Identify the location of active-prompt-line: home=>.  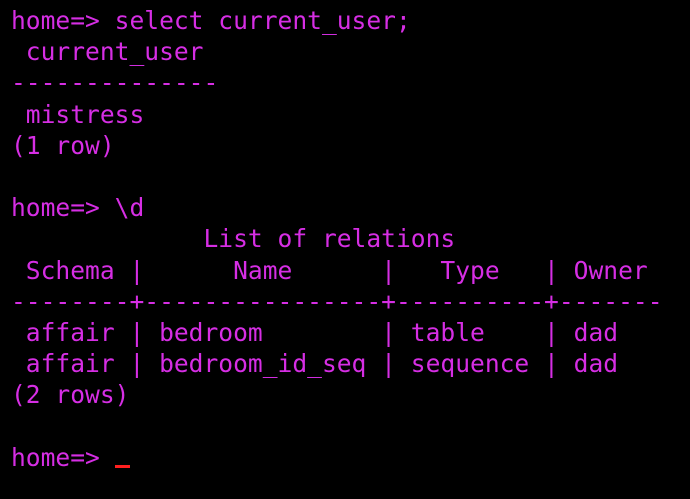
(350, 457).